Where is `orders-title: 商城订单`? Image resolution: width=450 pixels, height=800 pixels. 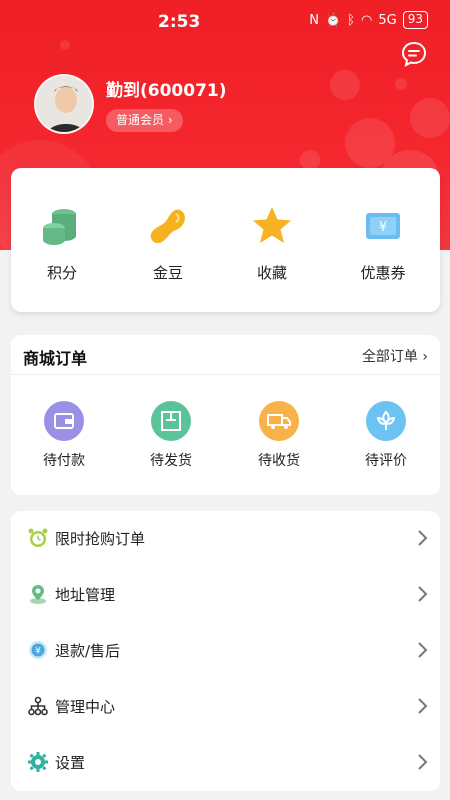
orders-title: 商城订单 is located at coordinates (55, 358).